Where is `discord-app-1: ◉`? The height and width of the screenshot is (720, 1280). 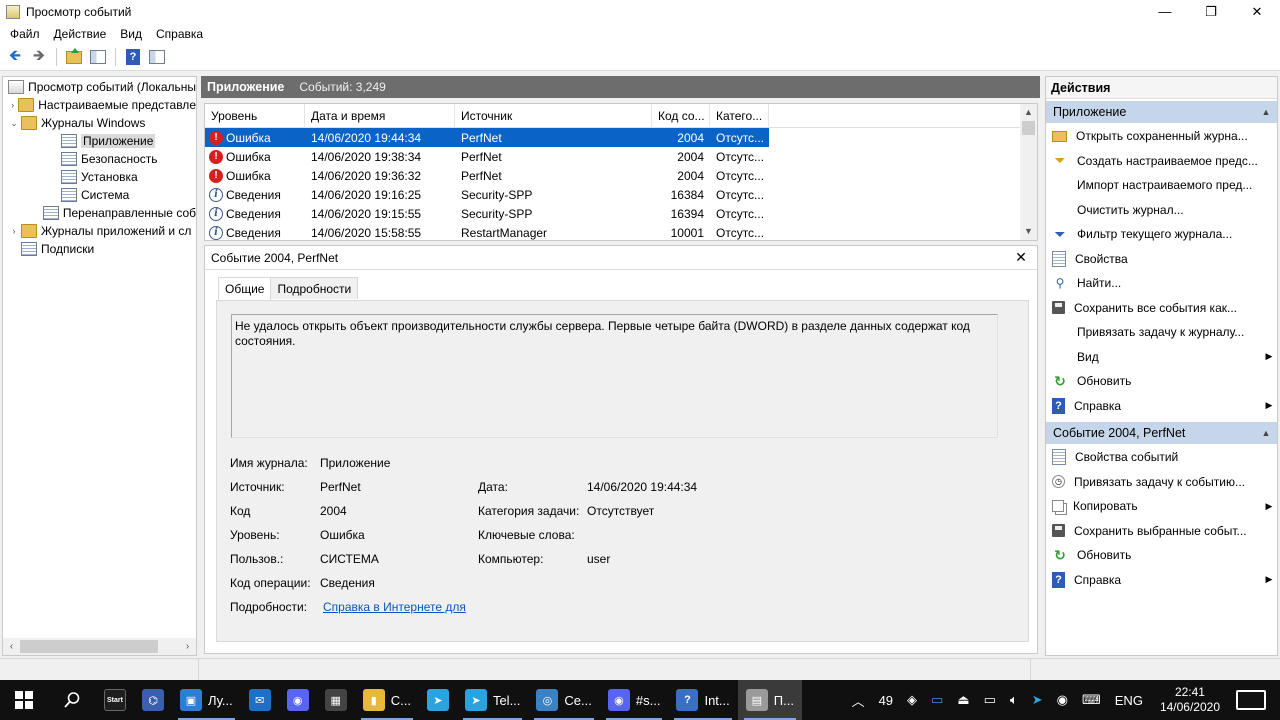 discord-app-1: ◉ is located at coordinates (298, 700).